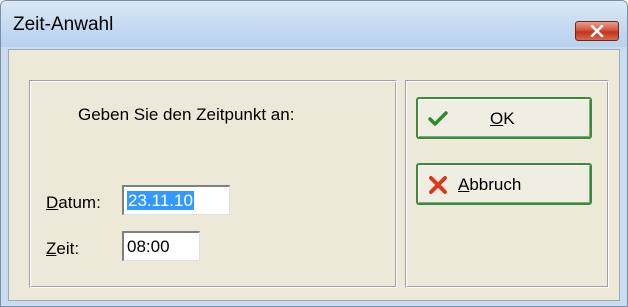  What do you see at coordinates (314, 24) in the screenshot?
I see `title-bar: Zeit-Anwahl` at bounding box center [314, 24].